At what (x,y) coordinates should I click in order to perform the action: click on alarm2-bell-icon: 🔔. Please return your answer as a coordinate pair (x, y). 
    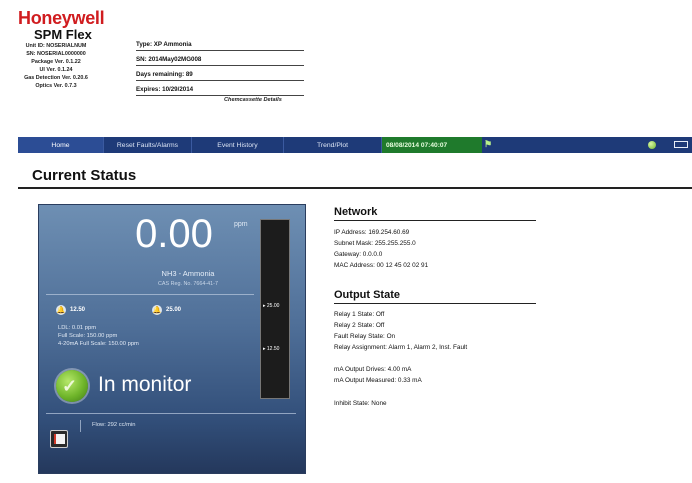
    Looking at the image, I should click on (157, 310).